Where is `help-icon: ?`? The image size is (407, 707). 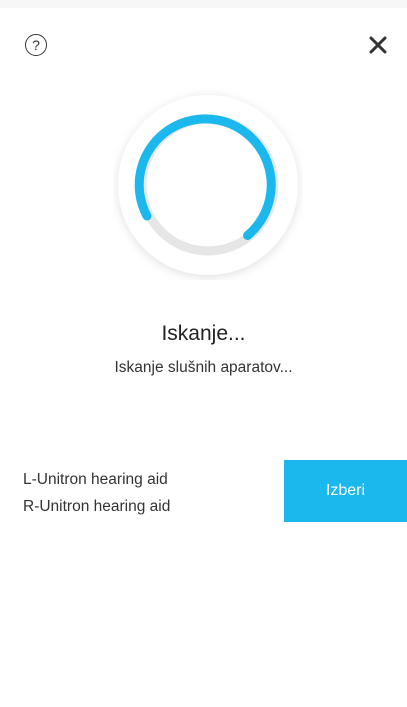
help-icon: ? is located at coordinates (36, 45).